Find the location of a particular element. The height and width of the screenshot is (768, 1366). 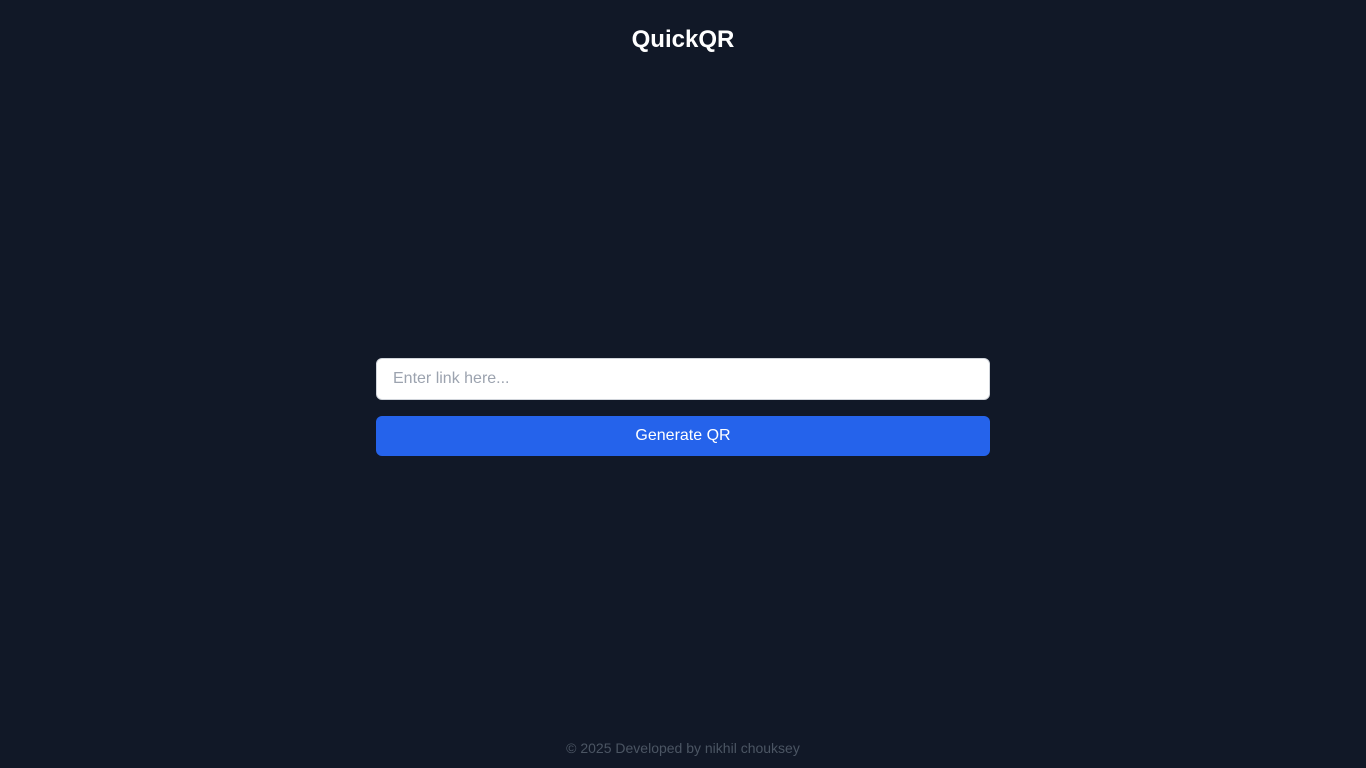

app-title: QuickQR is located at coordinates (683, 39).